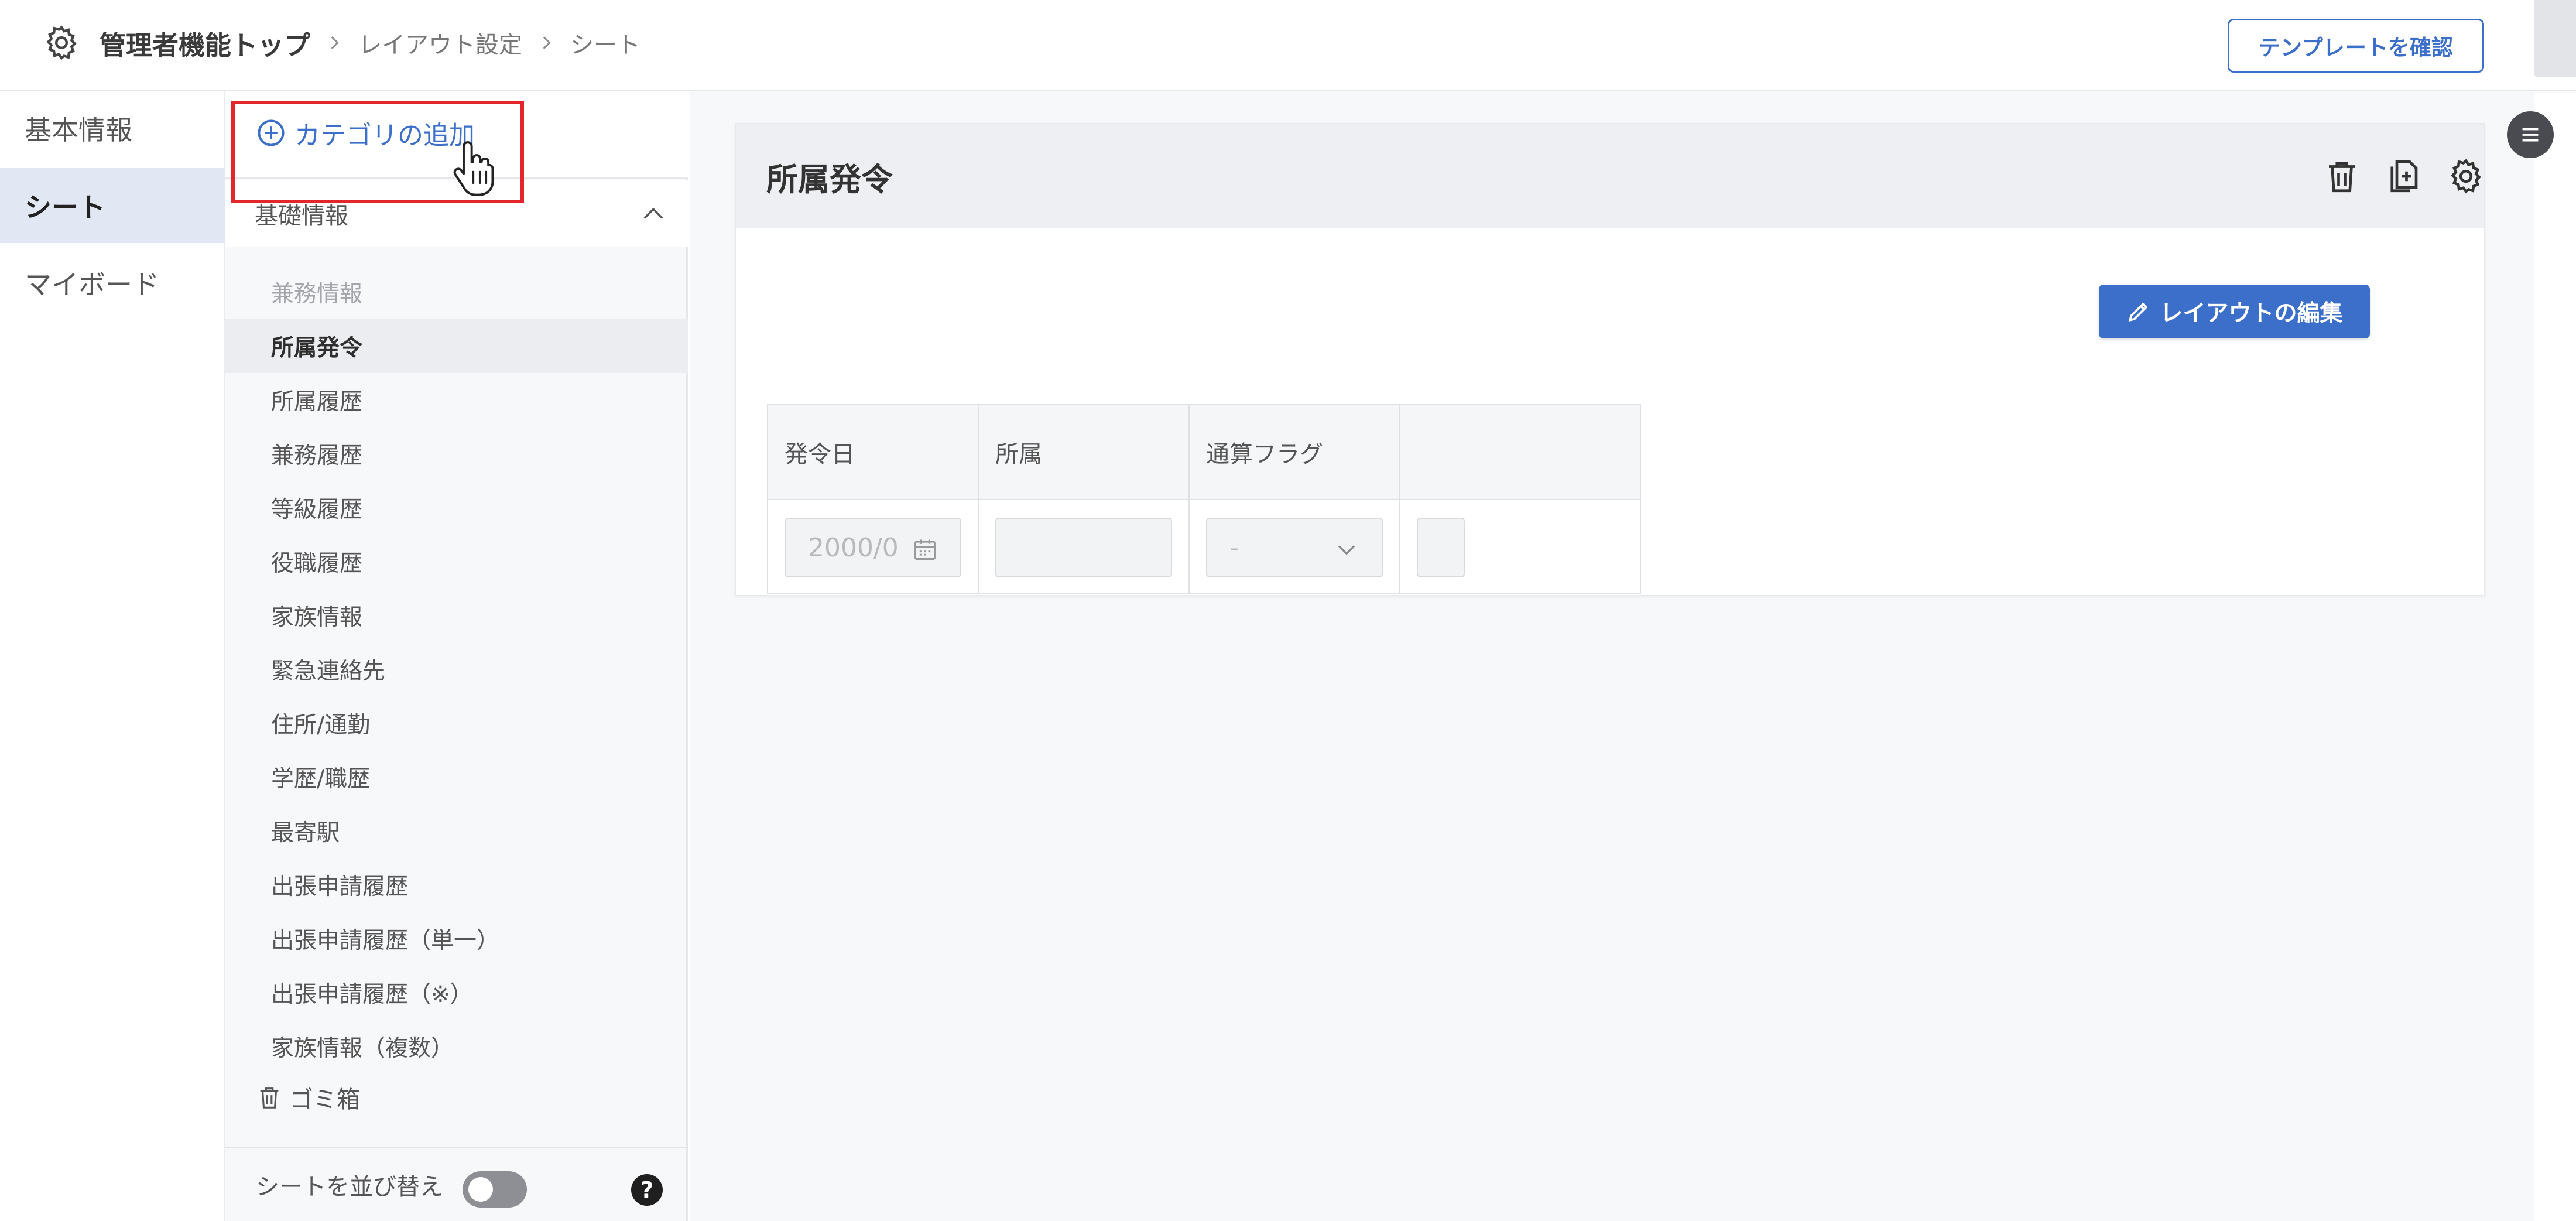 This screenshot has width=2576, height=1221. Describe the element at coordinates (325, 1099) in the screenshot. I see `trash-label: ゴミ箱` at that location.